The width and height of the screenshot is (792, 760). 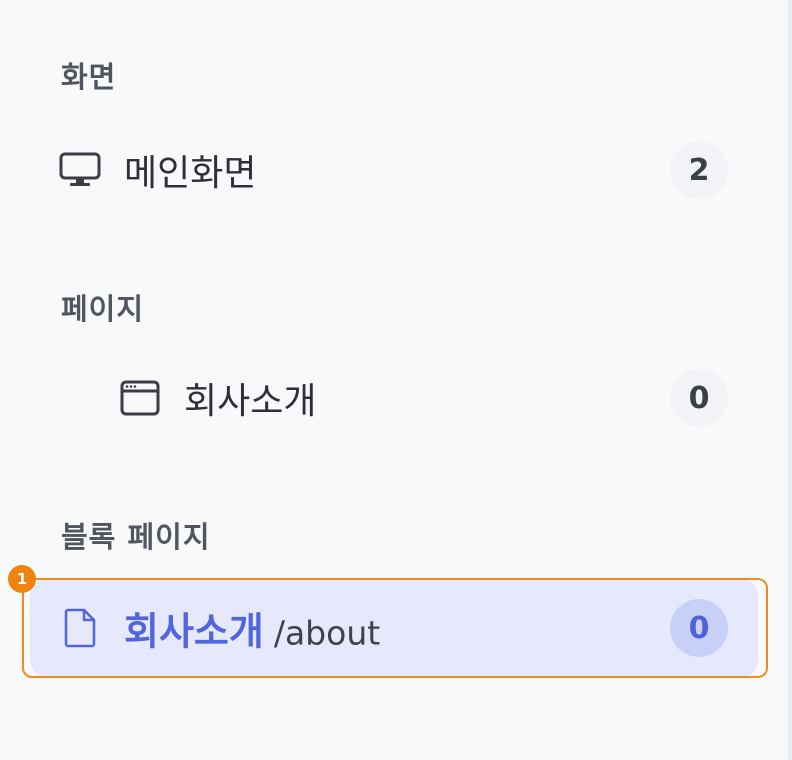 What do you see at coordinates (89, 77) in the screenshot?
I see `section-title-screens: 화면` at bounding box center [89, 77].